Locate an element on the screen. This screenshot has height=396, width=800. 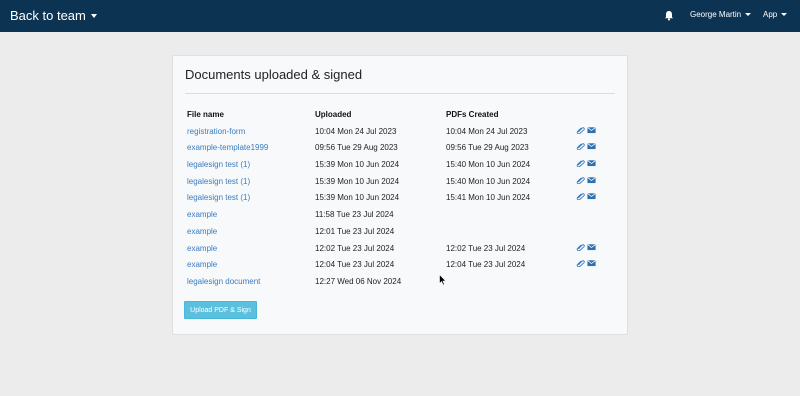
table-header: File name Uploaded PDFs Created is located at coordinates (401, 115).